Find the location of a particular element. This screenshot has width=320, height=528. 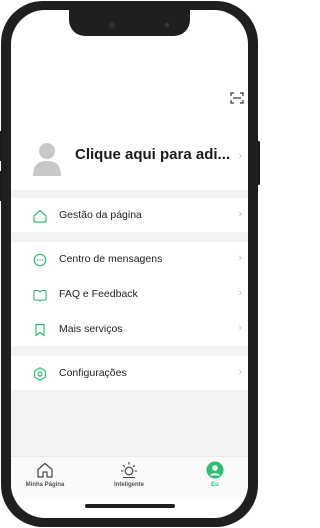

menu-item-label: Gestão da página is located at coordinates (100, 215).